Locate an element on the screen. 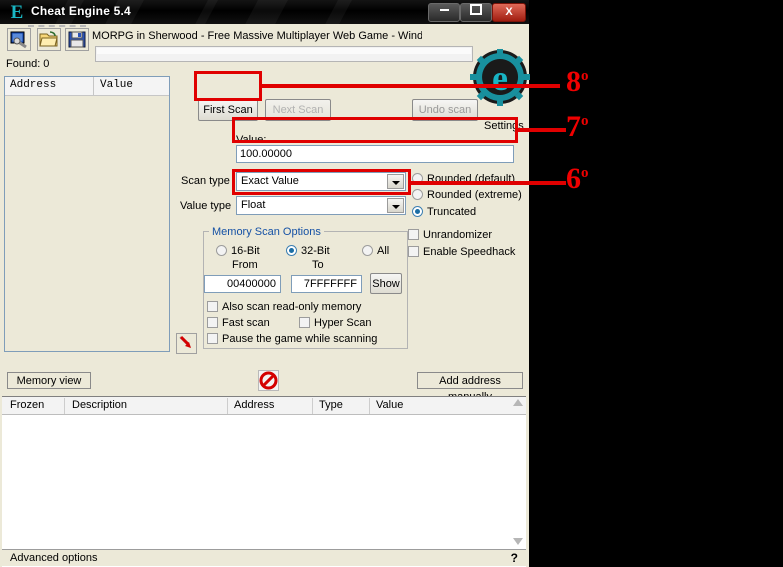 This screenshot has height=567, width=783. cheat-engine-logo-icon: E is located at coordinates (17, 12).